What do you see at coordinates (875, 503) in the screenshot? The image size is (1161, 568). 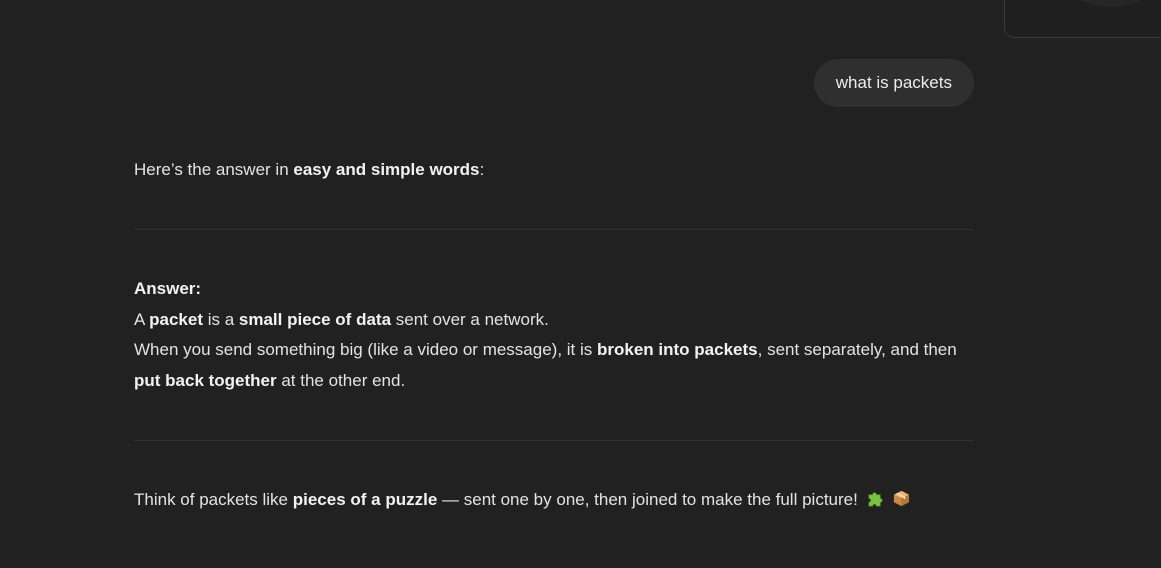 I see `puzzle-piece-icon` at bounding box center [875, 503].